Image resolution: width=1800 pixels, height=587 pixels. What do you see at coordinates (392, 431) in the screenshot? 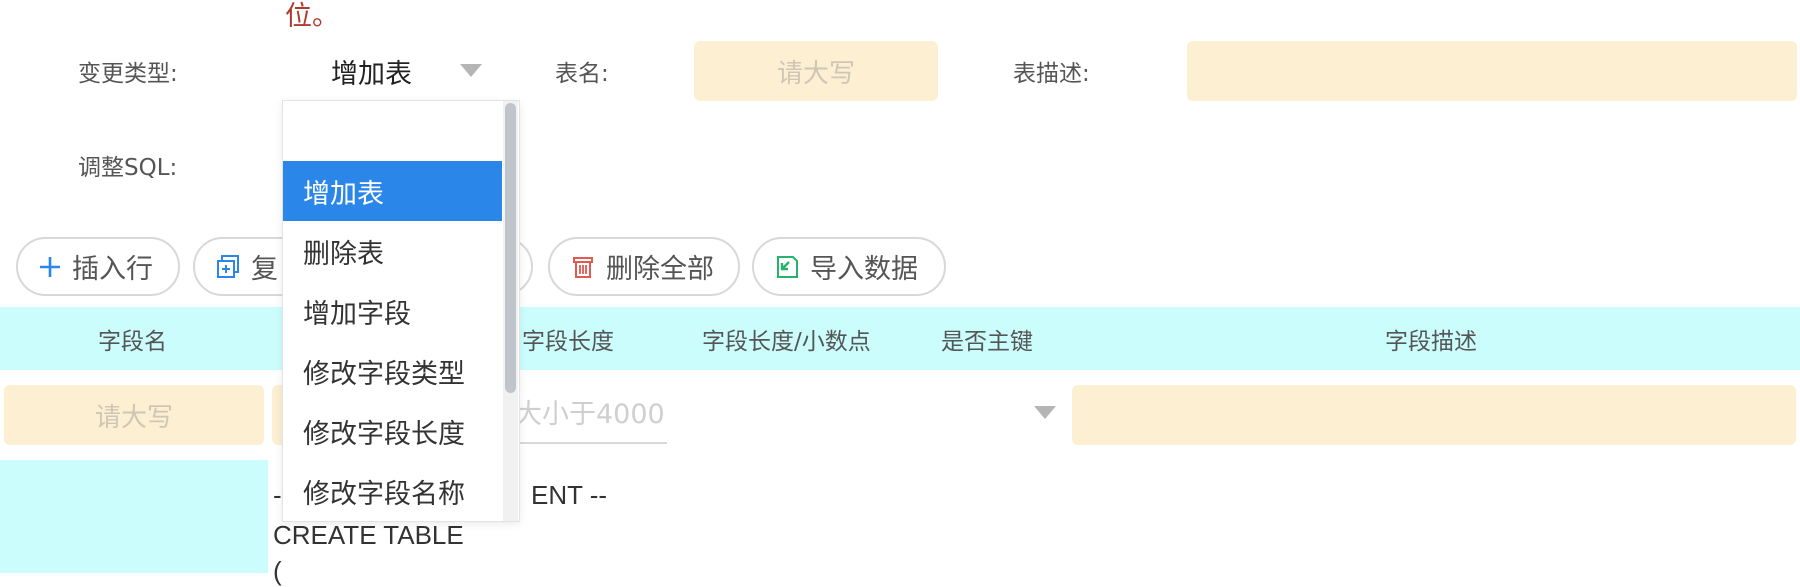
I see `dropdown-option-modify-field-length: 修改字段长度` at bounding box center [392, 431].